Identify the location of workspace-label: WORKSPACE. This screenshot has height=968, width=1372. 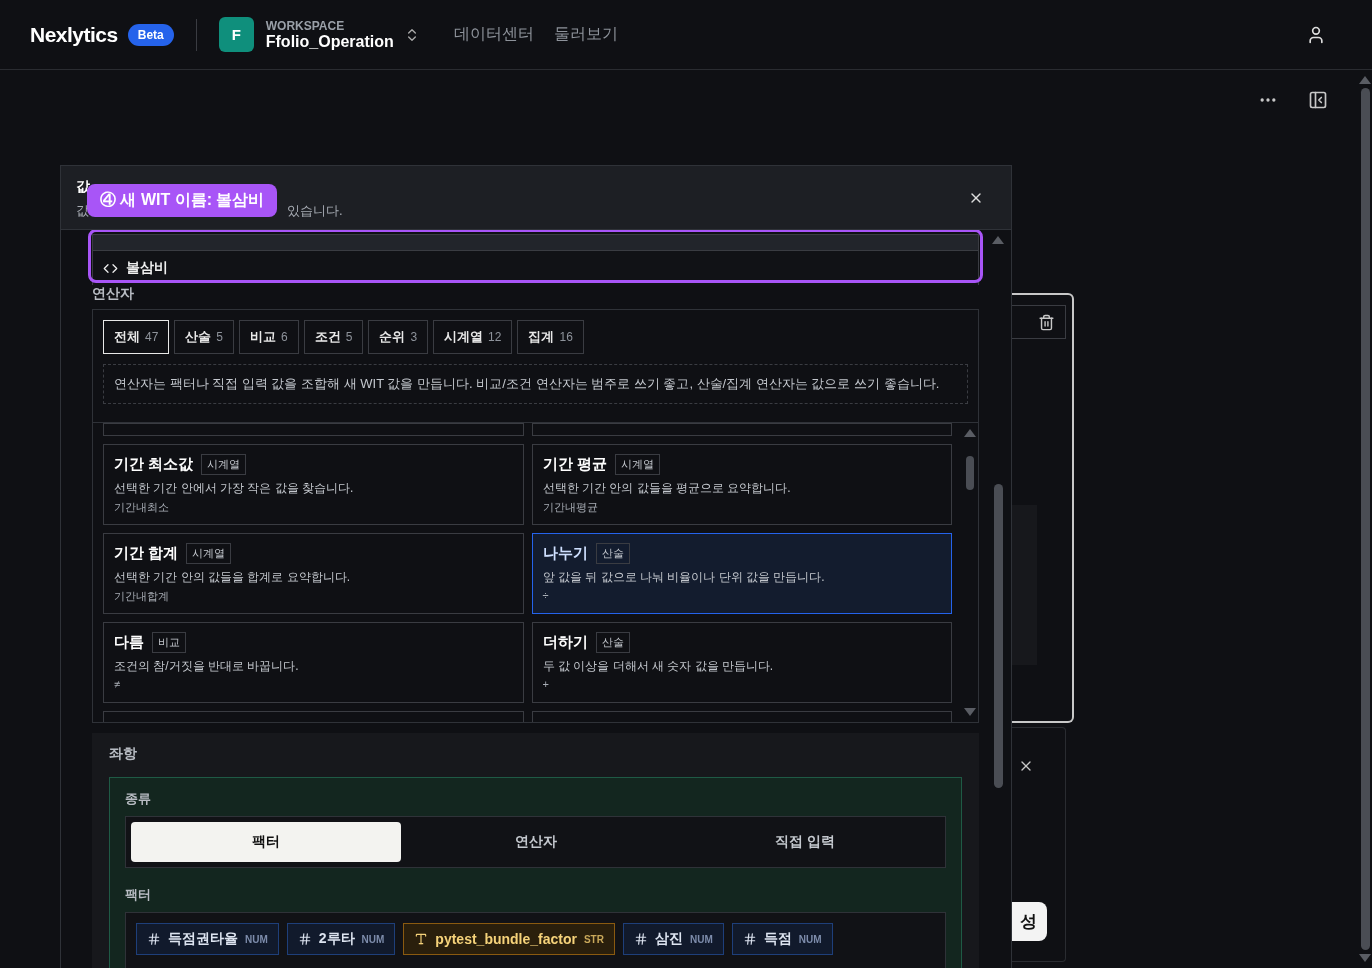
(305, 25).